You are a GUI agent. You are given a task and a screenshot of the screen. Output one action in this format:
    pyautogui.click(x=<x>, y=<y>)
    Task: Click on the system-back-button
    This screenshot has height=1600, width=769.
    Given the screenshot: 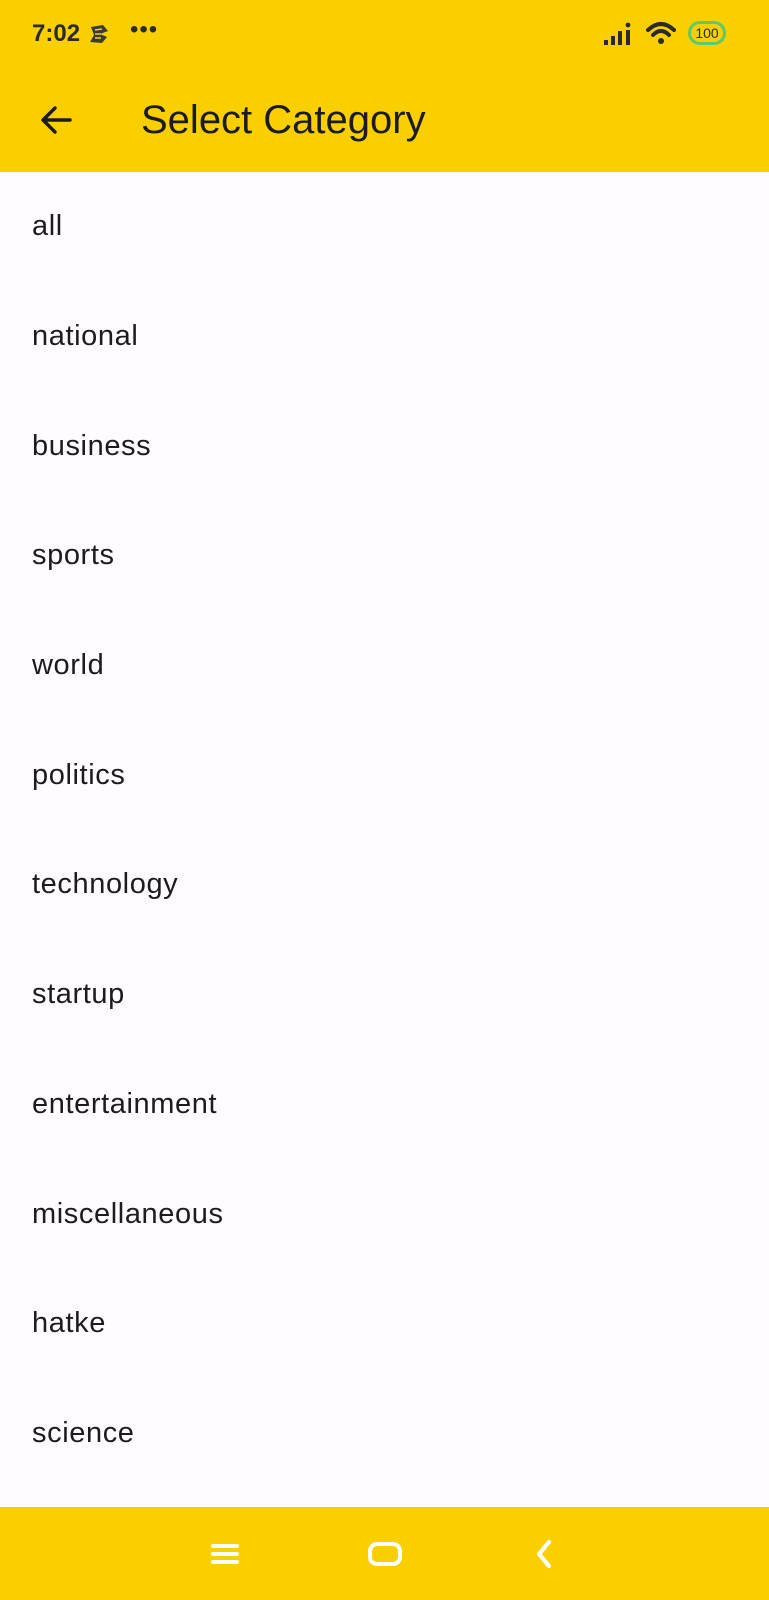 What is the action you would take?
    pyautogui.click(x=544, y=1554)
    